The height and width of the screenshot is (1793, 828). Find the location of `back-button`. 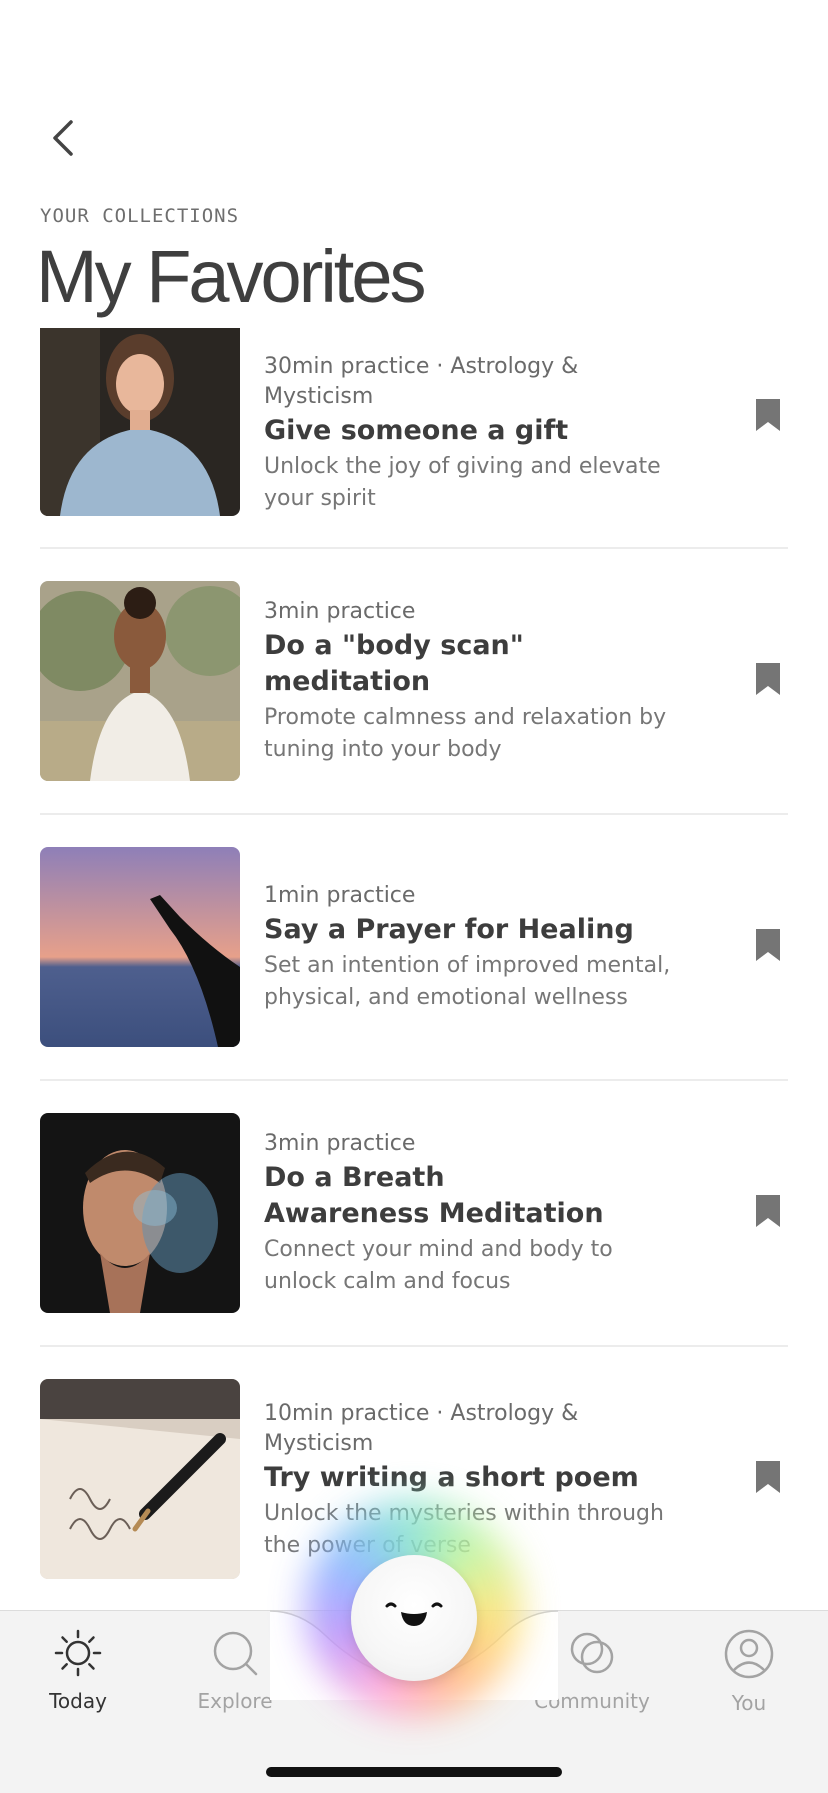

back-button is located at coordinates (62, 138).